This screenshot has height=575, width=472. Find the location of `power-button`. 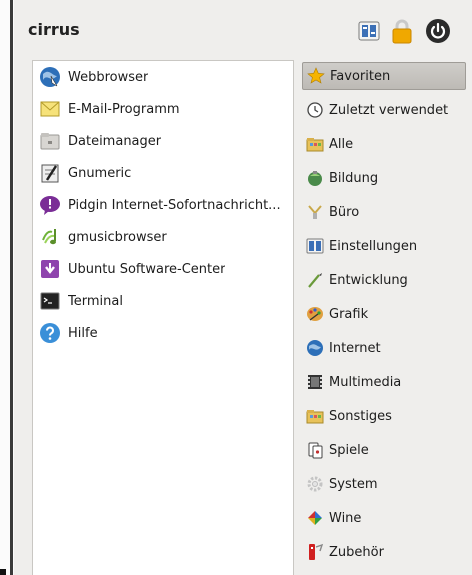

power-button is located at coordinates (438, 31).